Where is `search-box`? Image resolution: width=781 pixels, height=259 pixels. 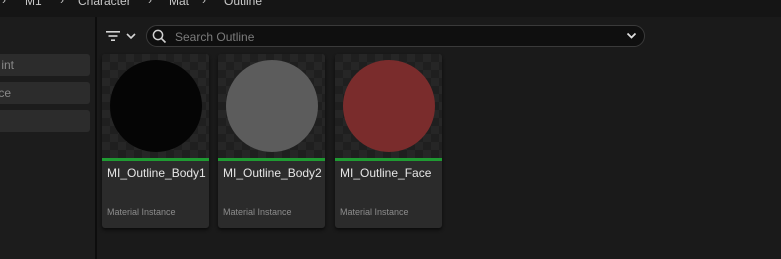
search-box is located at coordinates (395, 36).